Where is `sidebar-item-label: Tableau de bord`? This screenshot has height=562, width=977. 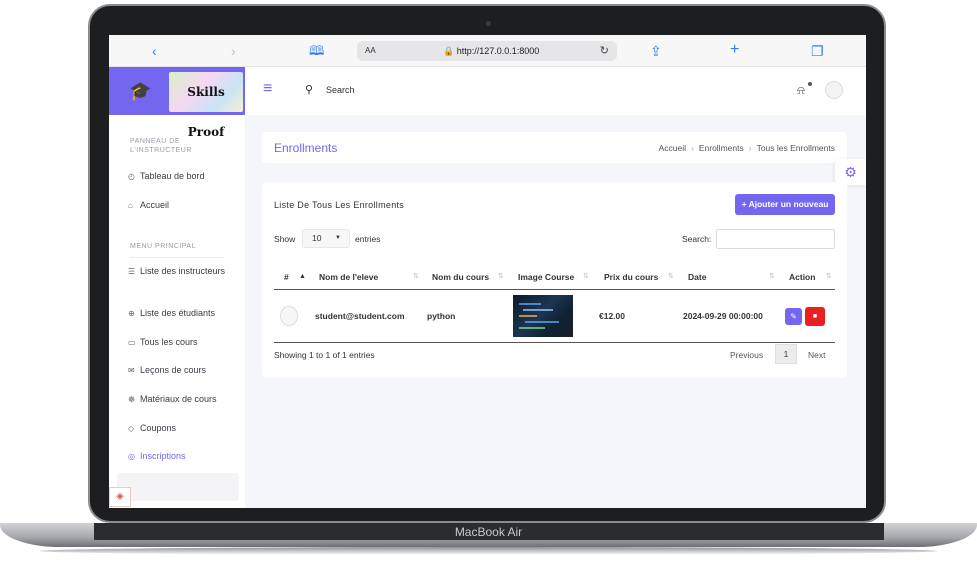 sidebar-item-label: Tableau de bord is located at coordinates (172, 176).